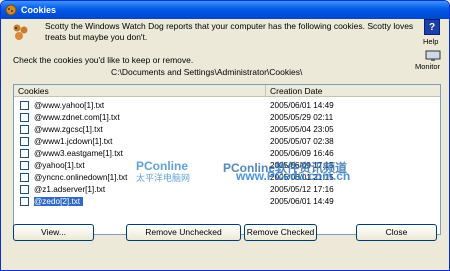 The image size is (450, 271). Describe the element at coordinates (427, 66) in the screenshot. I see `monitor-label: Monitor` at that location.